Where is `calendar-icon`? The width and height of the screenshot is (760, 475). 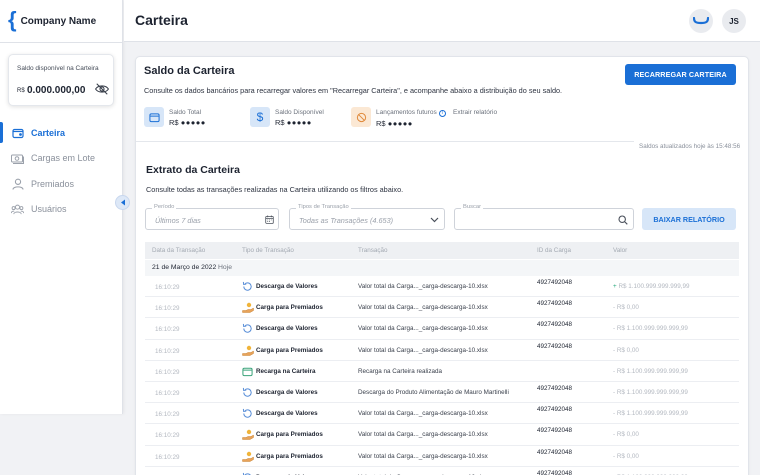 calendar-icon is located at coordinates (269, 219).